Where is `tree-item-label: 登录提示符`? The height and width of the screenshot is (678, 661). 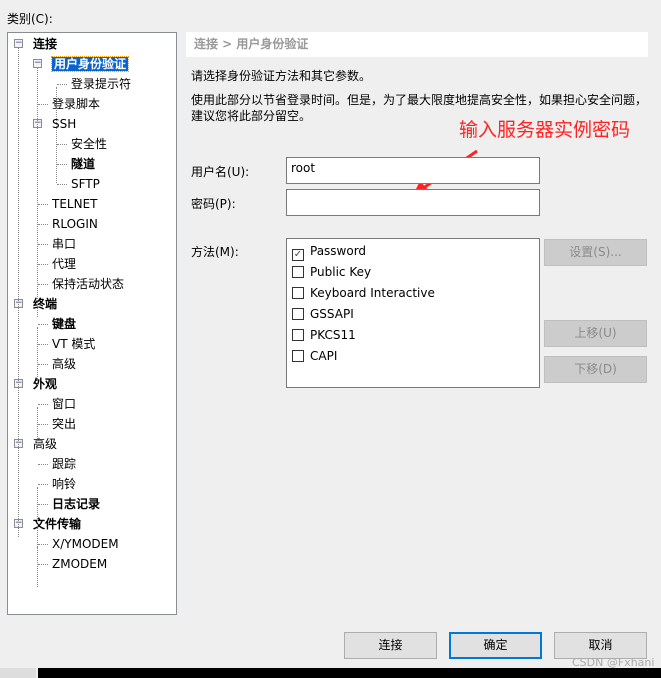
tree-item-label: 登录提示符 is located at coordinates (101, 84).